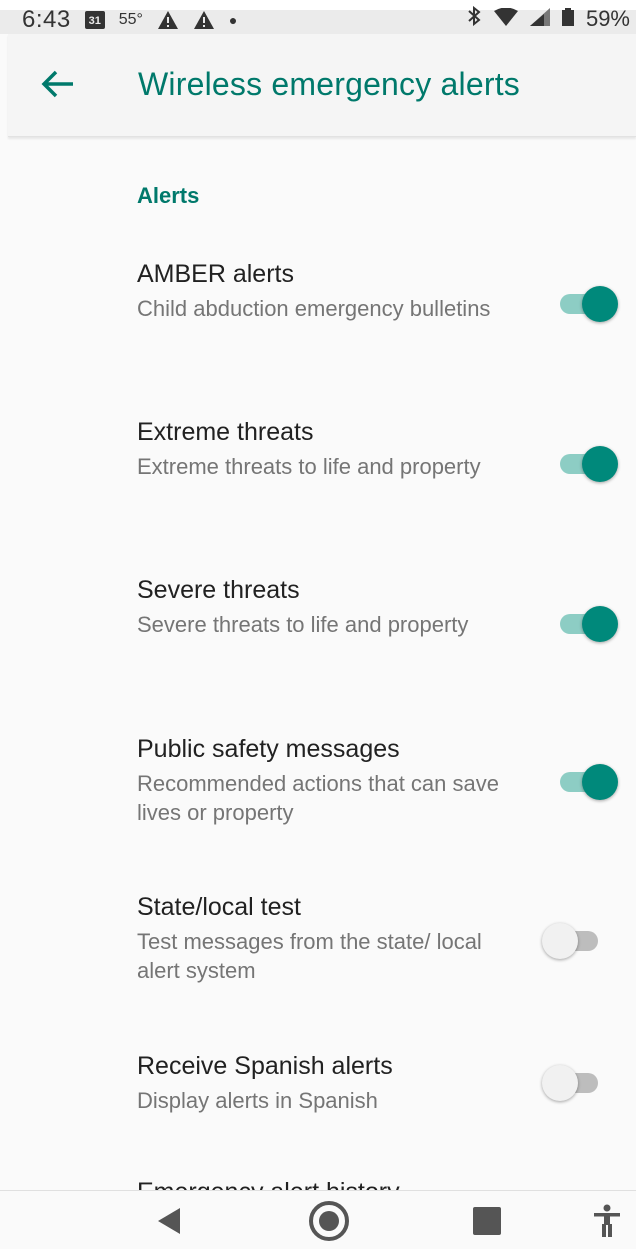 This screenshot has width=636, height=1249. What do you see at coordinates (318, 17) in the screenshot?
I see `status-bar: 6:43 31 55° ● 59%` at bounding box center [318, 17].